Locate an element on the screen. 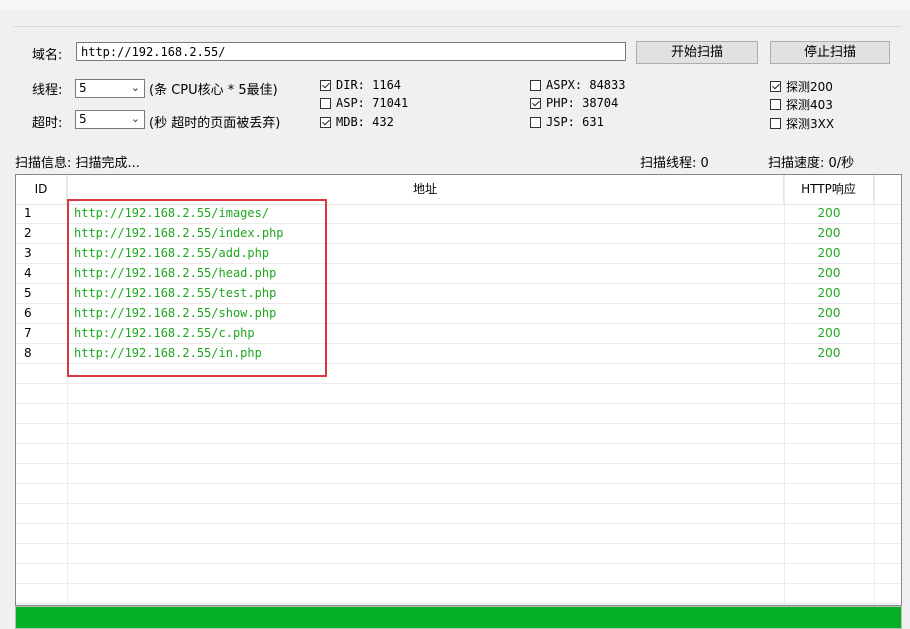 This screenshot has width=910, height=629. checkbox-mdb: MDB: 432 is located at coordinates (357, 122).